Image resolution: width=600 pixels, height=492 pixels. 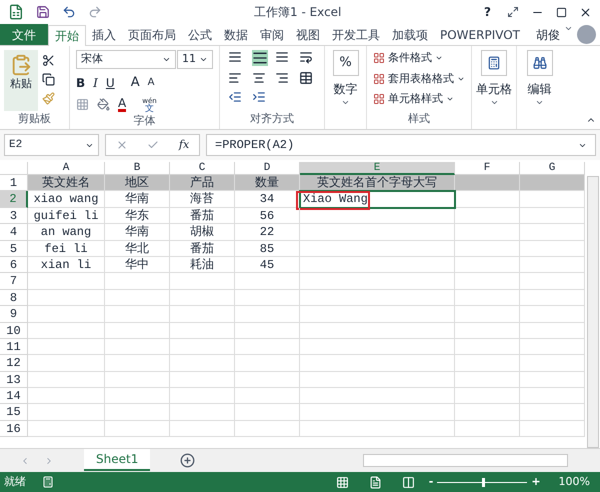 What do you see at coordinates (122, 145) in the screenshot?
I see `cancel-icon` at bounding box center [122, 145].